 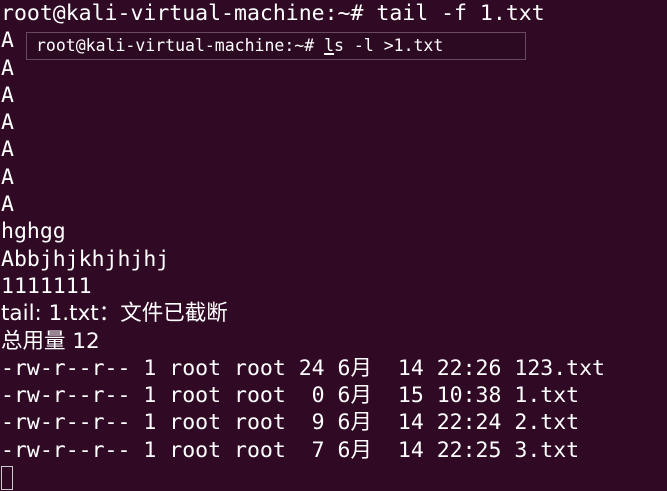 What do you see at coordinates (180, 45) in the screenshot?
I see `overlay-prompt: root@kali-virtual-machine:~#` at bounding box center [180, 45].